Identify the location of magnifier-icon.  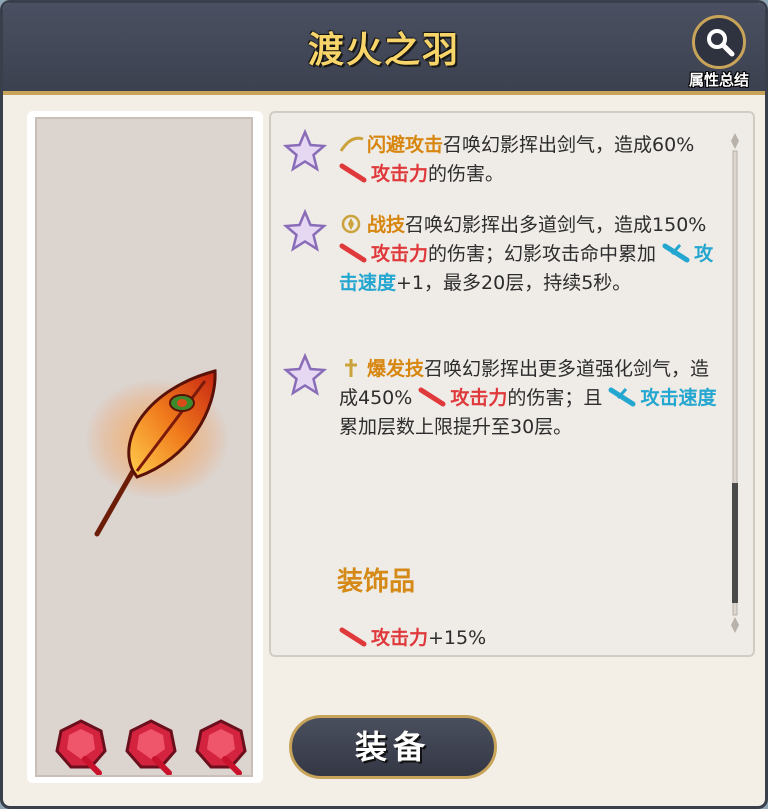
(719, 42).